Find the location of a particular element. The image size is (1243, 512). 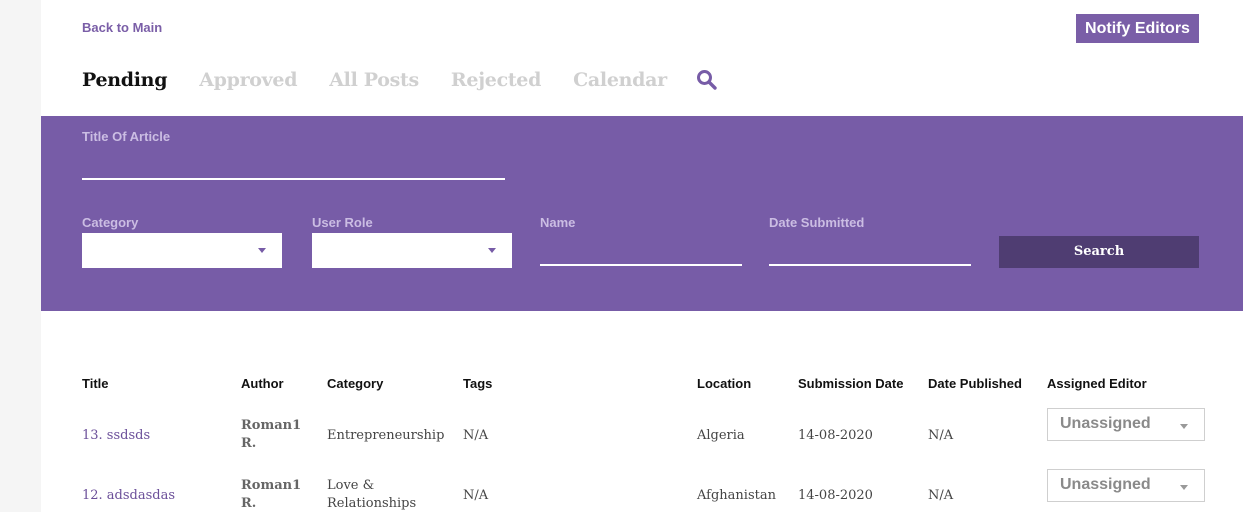

category-filter-label: Category is located at coordinates (110, 222).